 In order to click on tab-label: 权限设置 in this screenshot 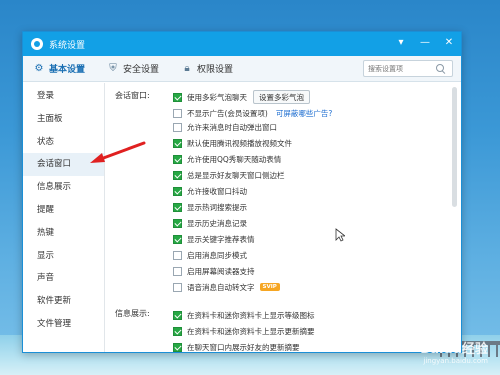, I will do `click(215, 70)`.